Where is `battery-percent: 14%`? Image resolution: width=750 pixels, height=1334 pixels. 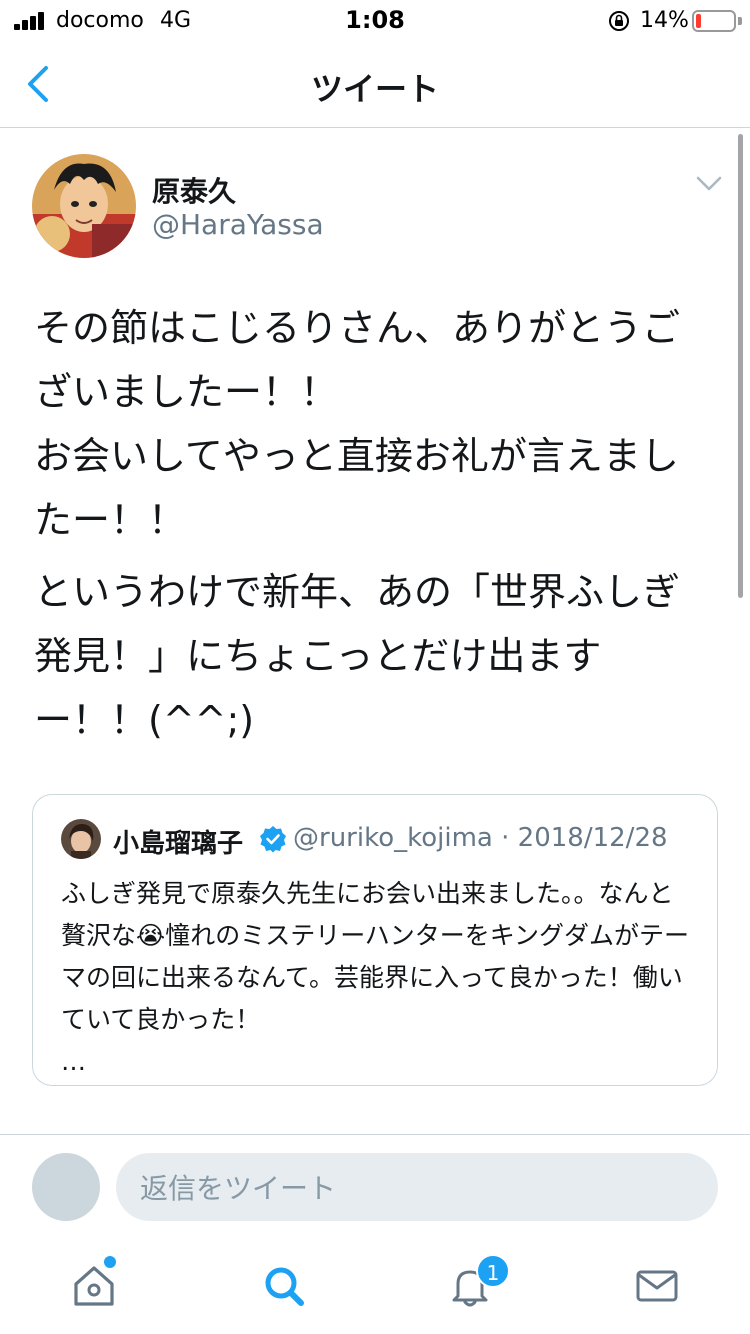
battery-percent: 14% is located at coordinates (664, 20).